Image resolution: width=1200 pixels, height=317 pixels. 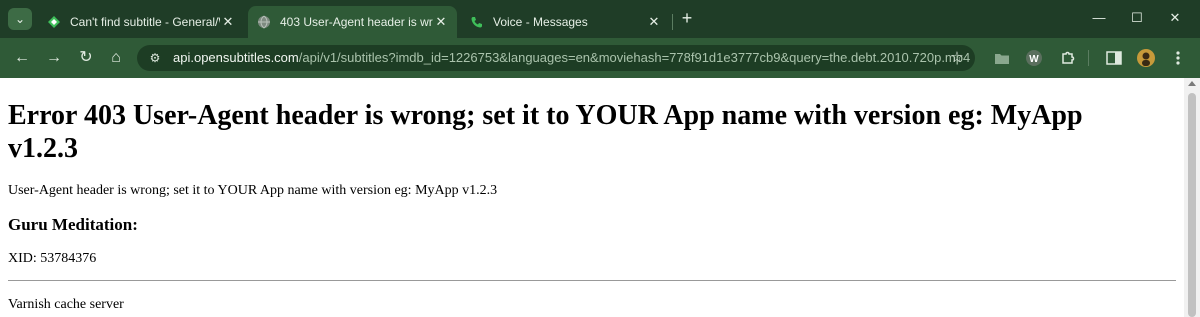 What do you see at coordinates (66, 304) in the screenshot?
I see `server-footer: Varnish cache server` at bounding box center [66, 304].